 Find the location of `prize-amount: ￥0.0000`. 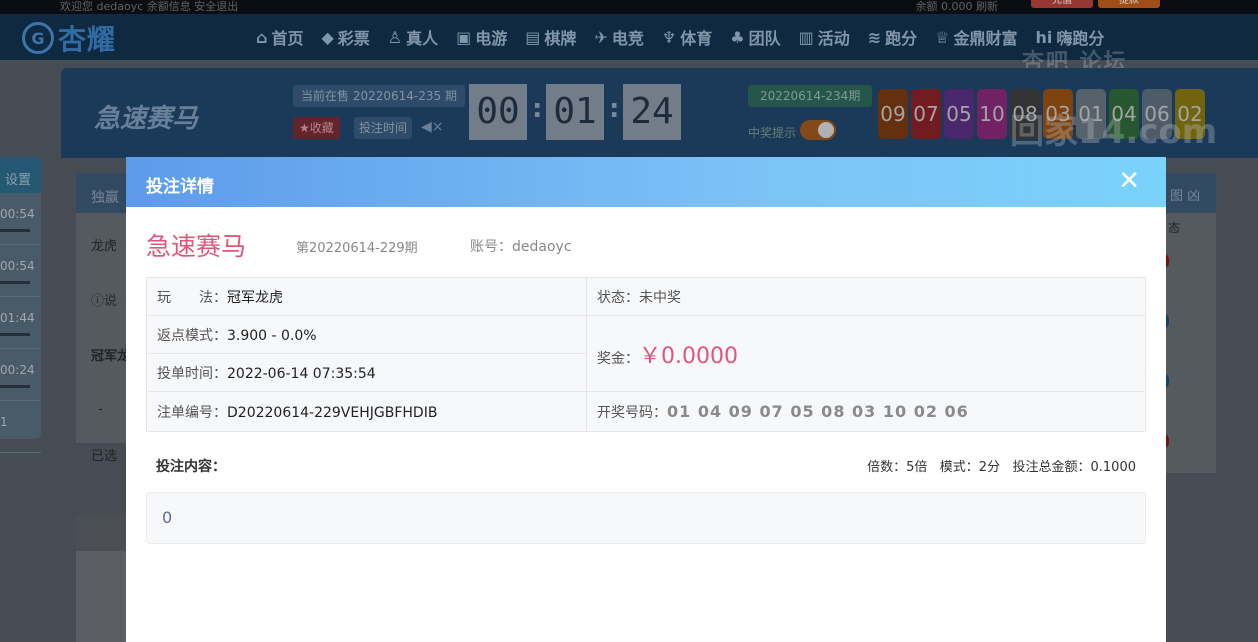

prize-amount: ￥0.0000 is located at coordinates (688, 356).